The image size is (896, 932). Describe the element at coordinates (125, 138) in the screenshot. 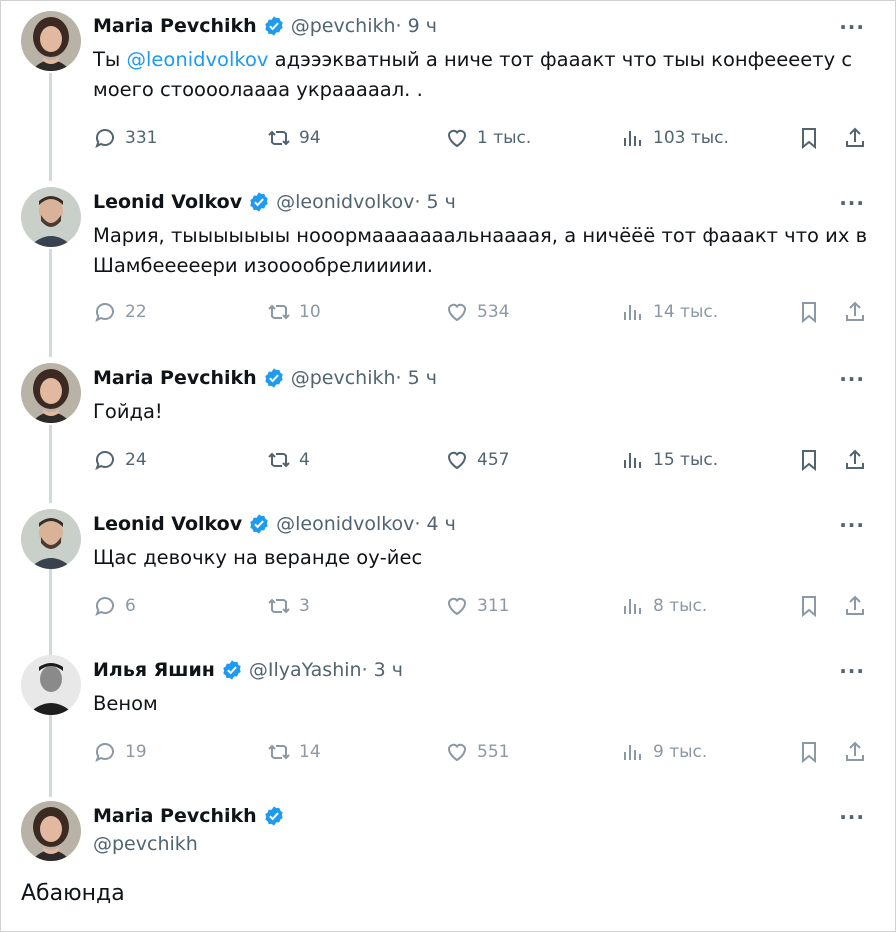

I see `reply-button: 331` at that location.